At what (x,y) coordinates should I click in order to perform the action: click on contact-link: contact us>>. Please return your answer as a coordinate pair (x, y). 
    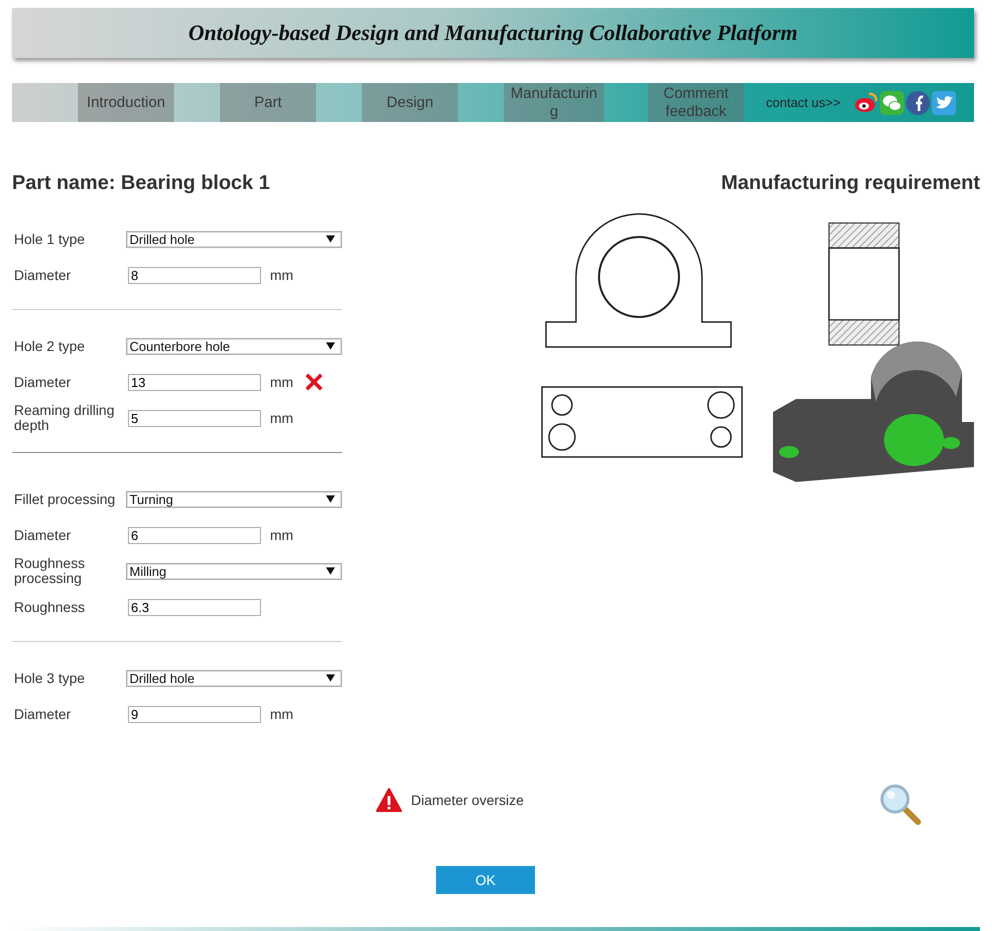
    Looking at the image, I should click on (803, 102).